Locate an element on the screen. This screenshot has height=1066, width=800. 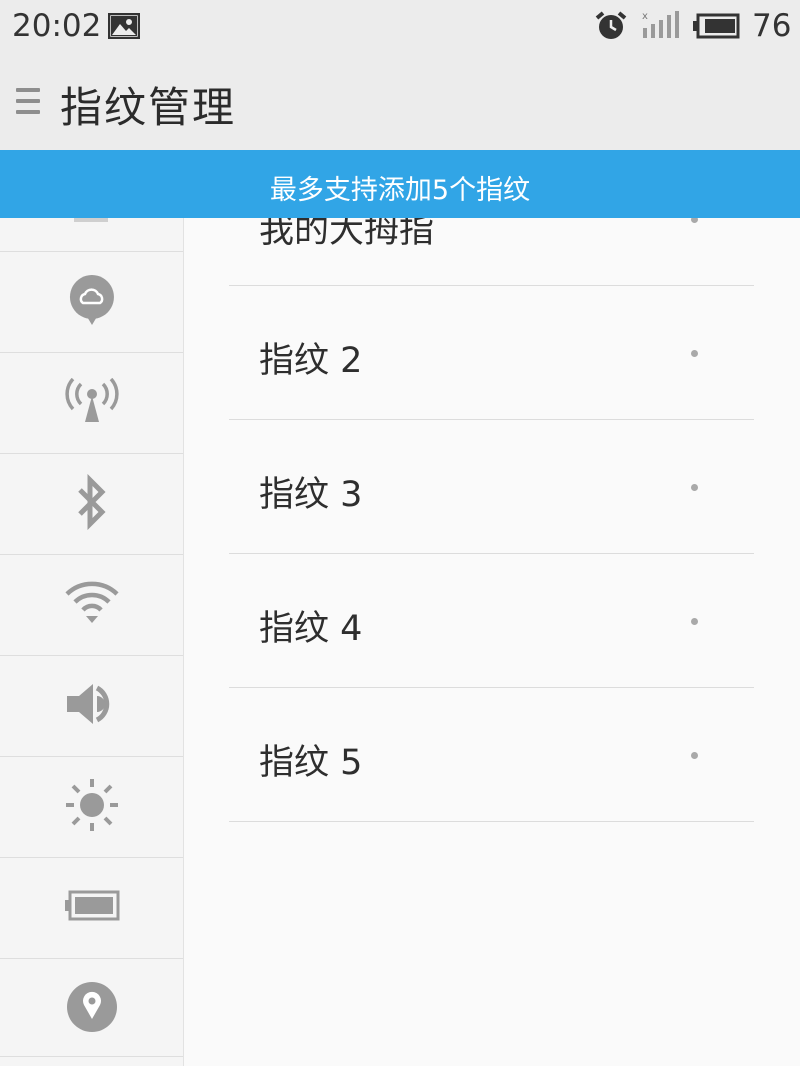
fingerprint-item: 指纹 3 is located at coordinates (491, 487).